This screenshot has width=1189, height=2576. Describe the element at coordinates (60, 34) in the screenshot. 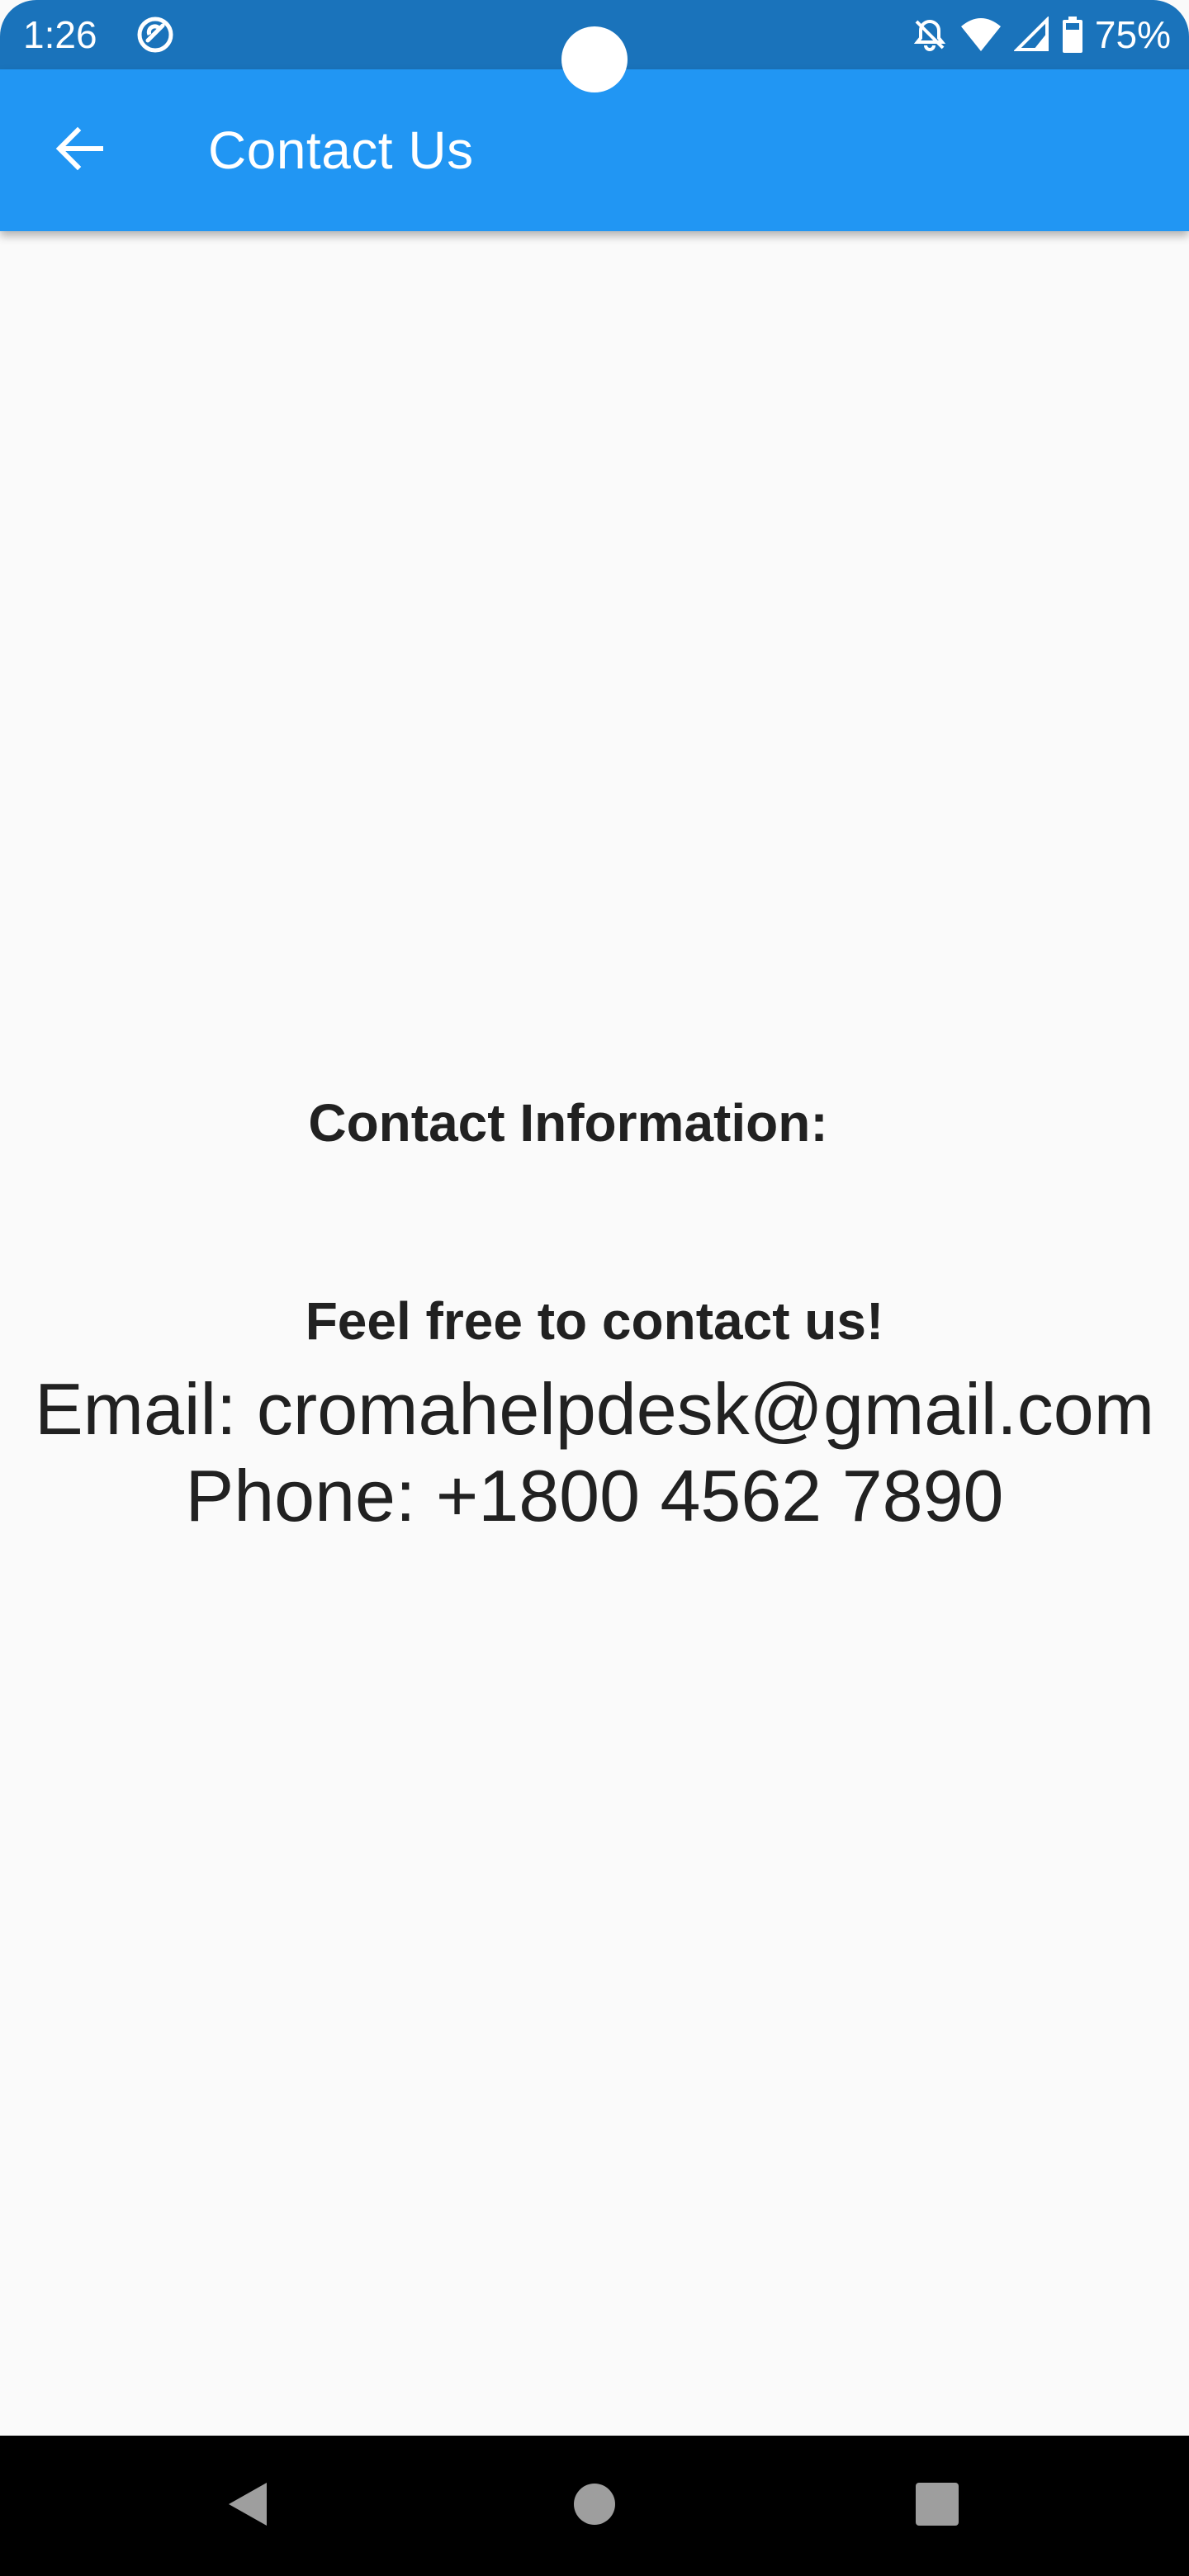

I see `status-time: 1:26` at that location.